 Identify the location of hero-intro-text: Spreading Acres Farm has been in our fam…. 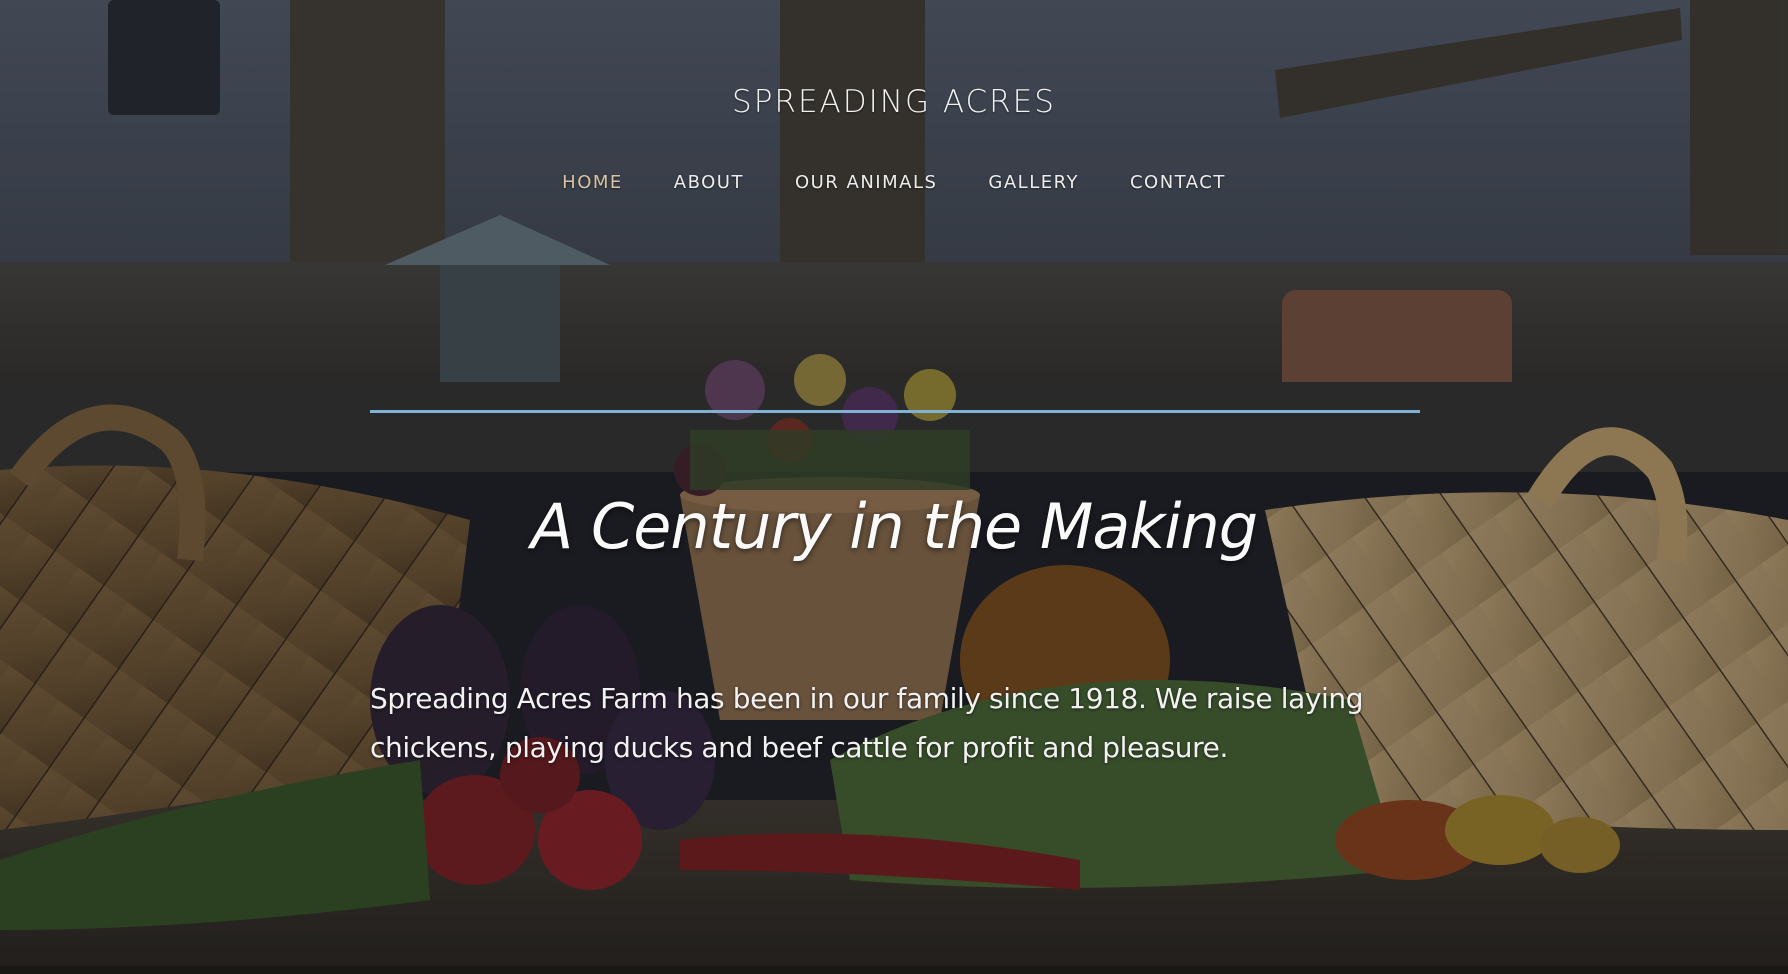
(867, 723).